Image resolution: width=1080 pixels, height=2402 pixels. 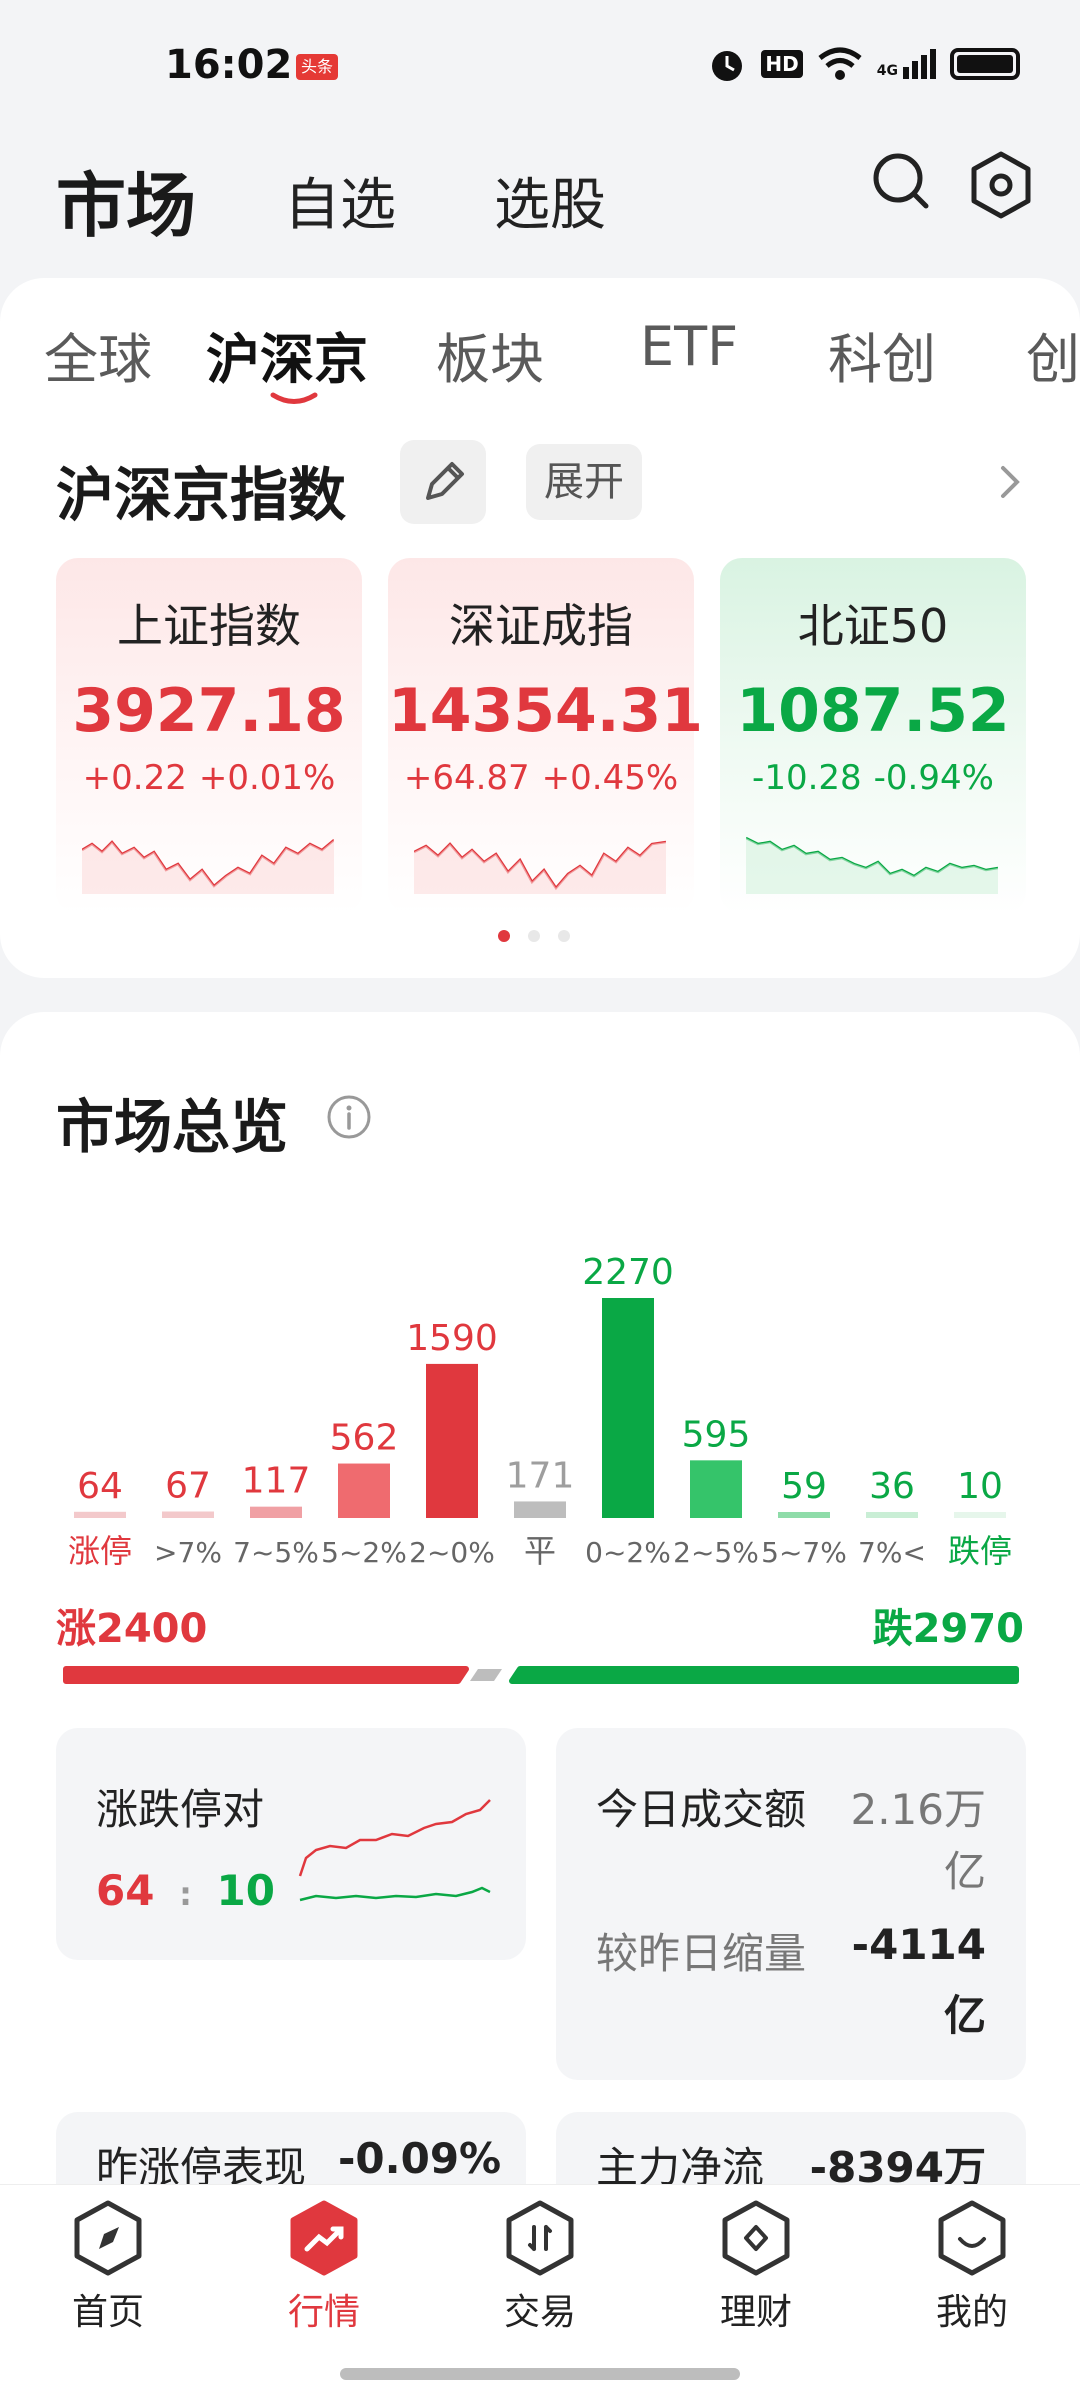 I want to click on subtab-star-market: 科创, so click(x=882, y=354).